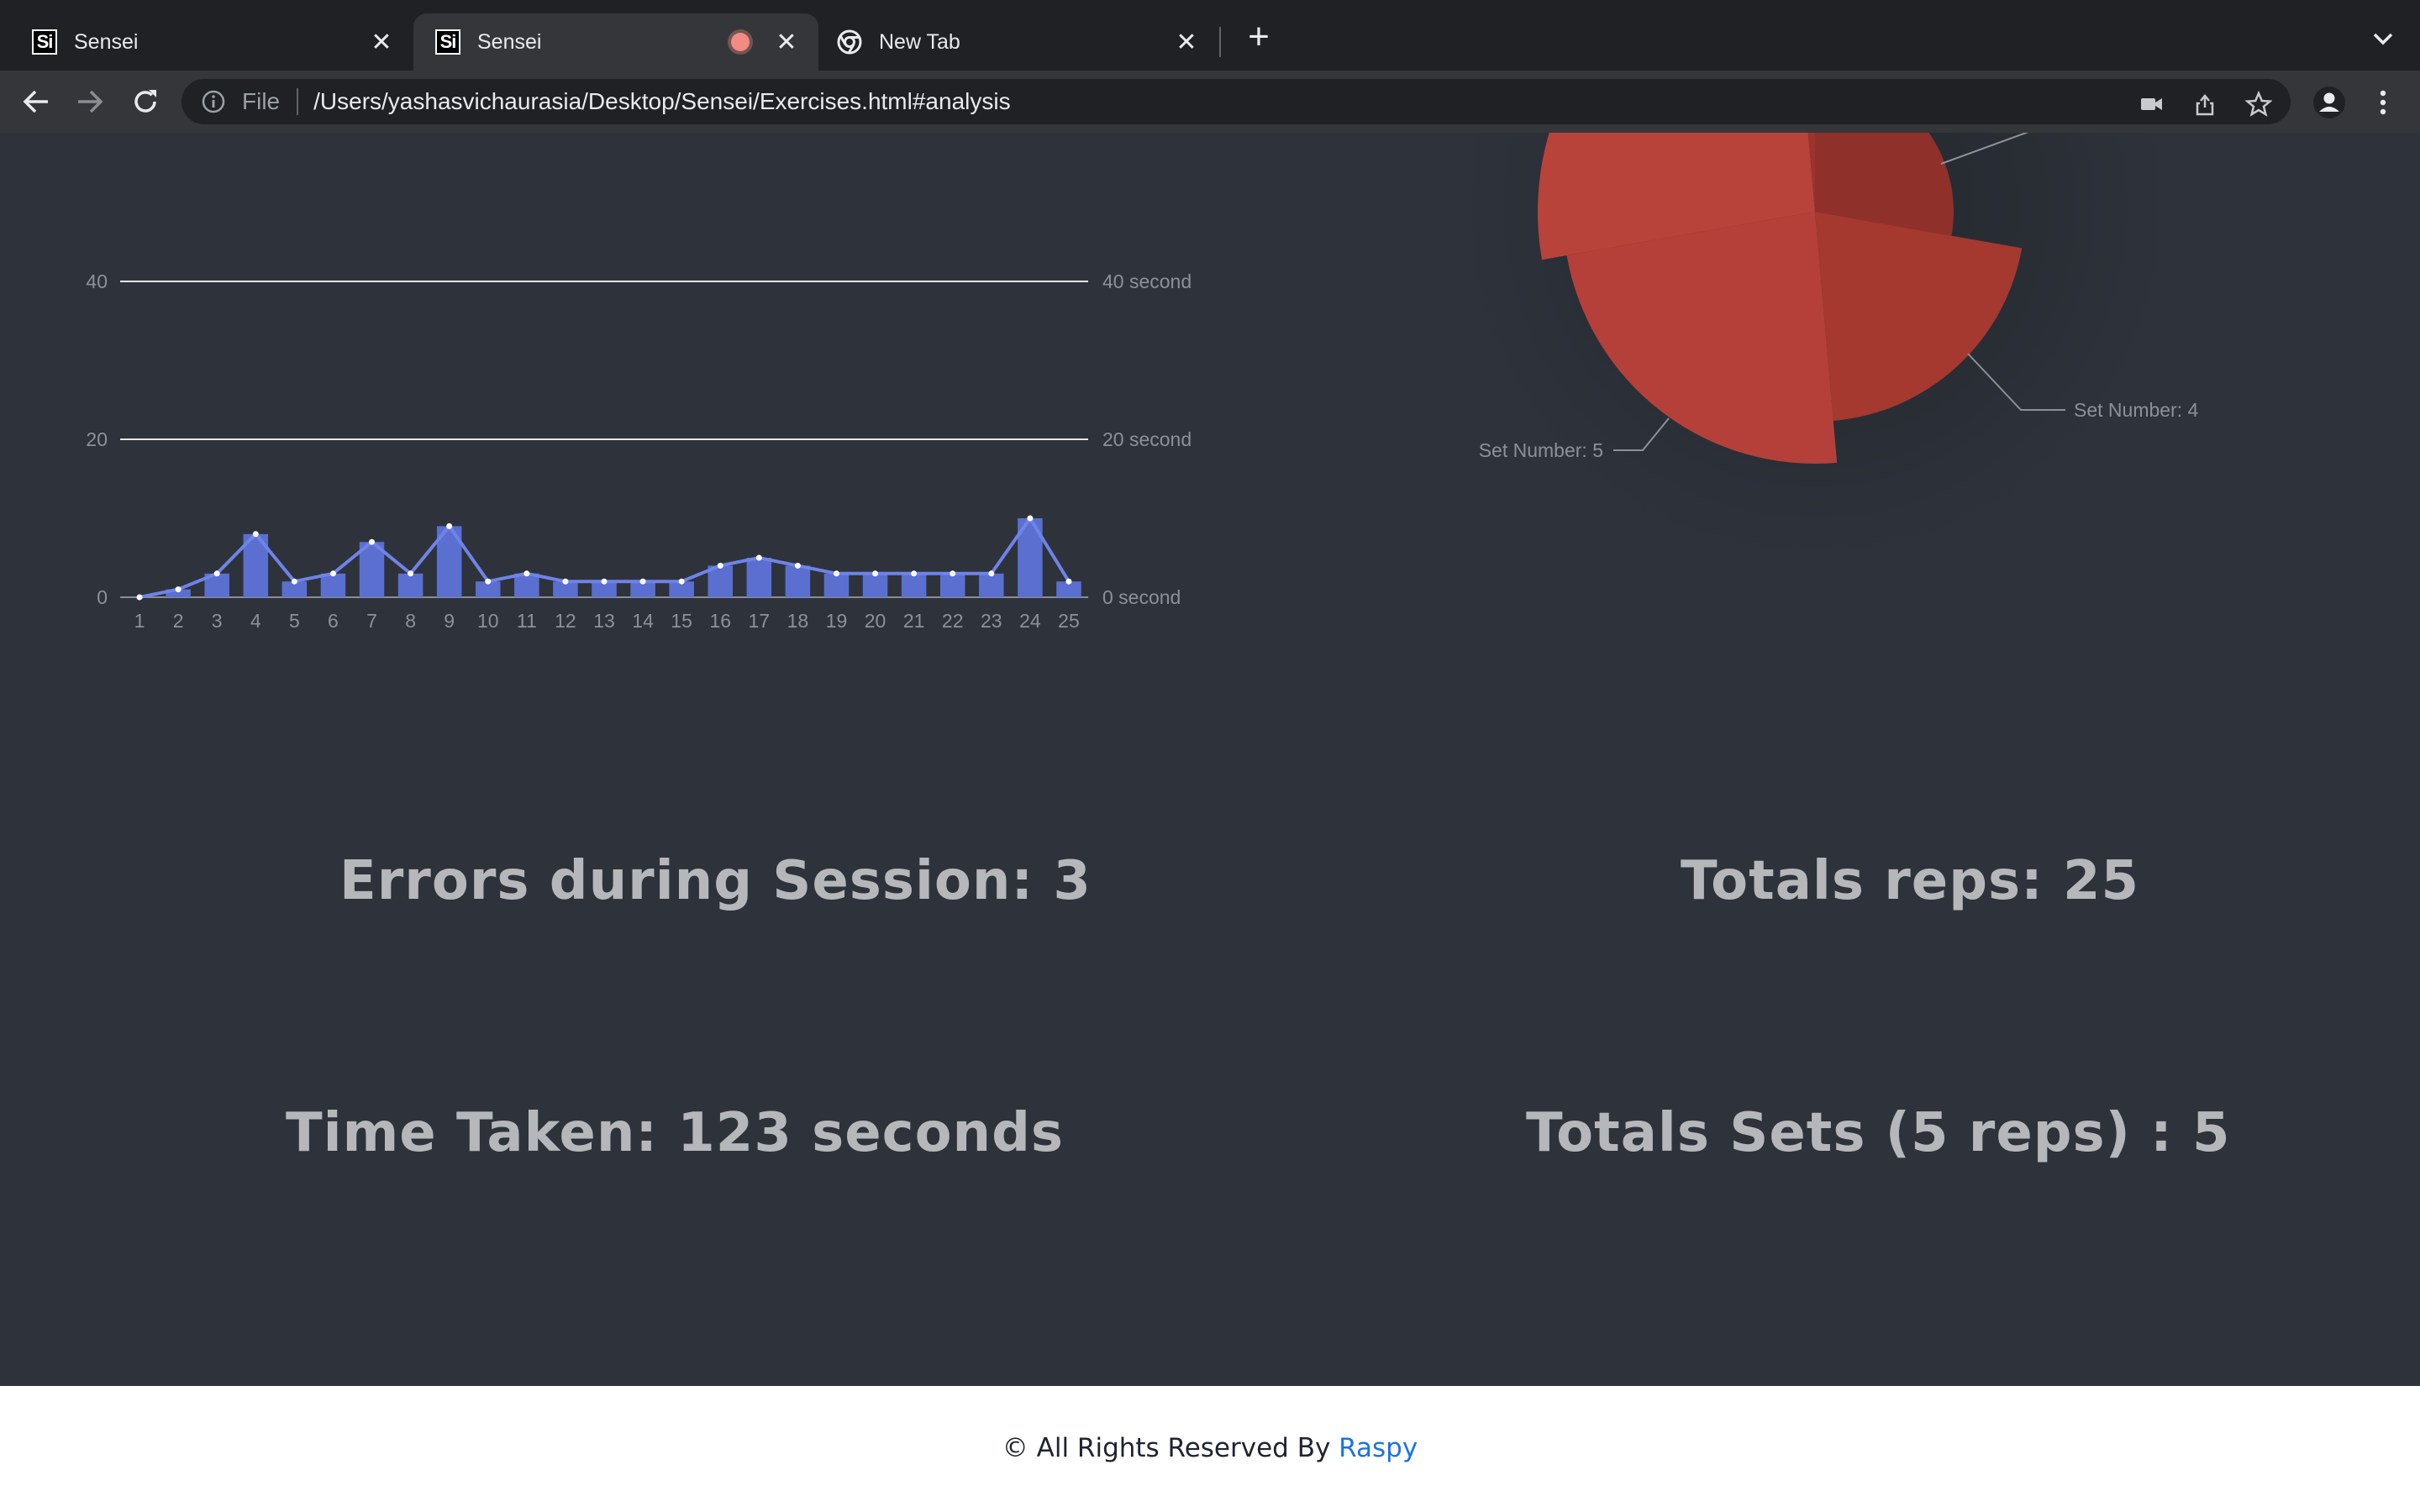 The height and width of the screenshot is (1512, 2420). I want to click on time-taken-stat: Time Taken: 123 seconds, so click(675, 1133).